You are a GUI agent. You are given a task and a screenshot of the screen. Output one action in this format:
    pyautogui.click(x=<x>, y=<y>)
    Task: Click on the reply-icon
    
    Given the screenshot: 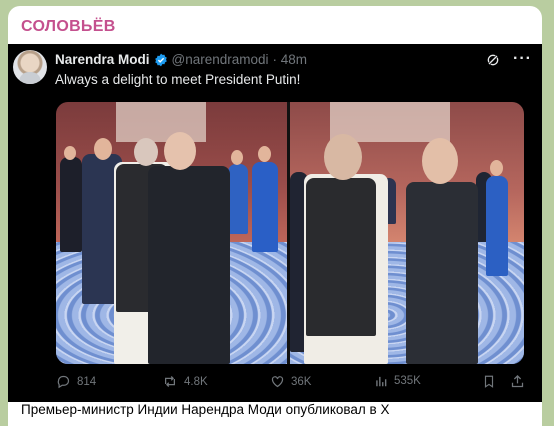 What is the action you would take?
    pyautogui.click(x=63, y=381)
    